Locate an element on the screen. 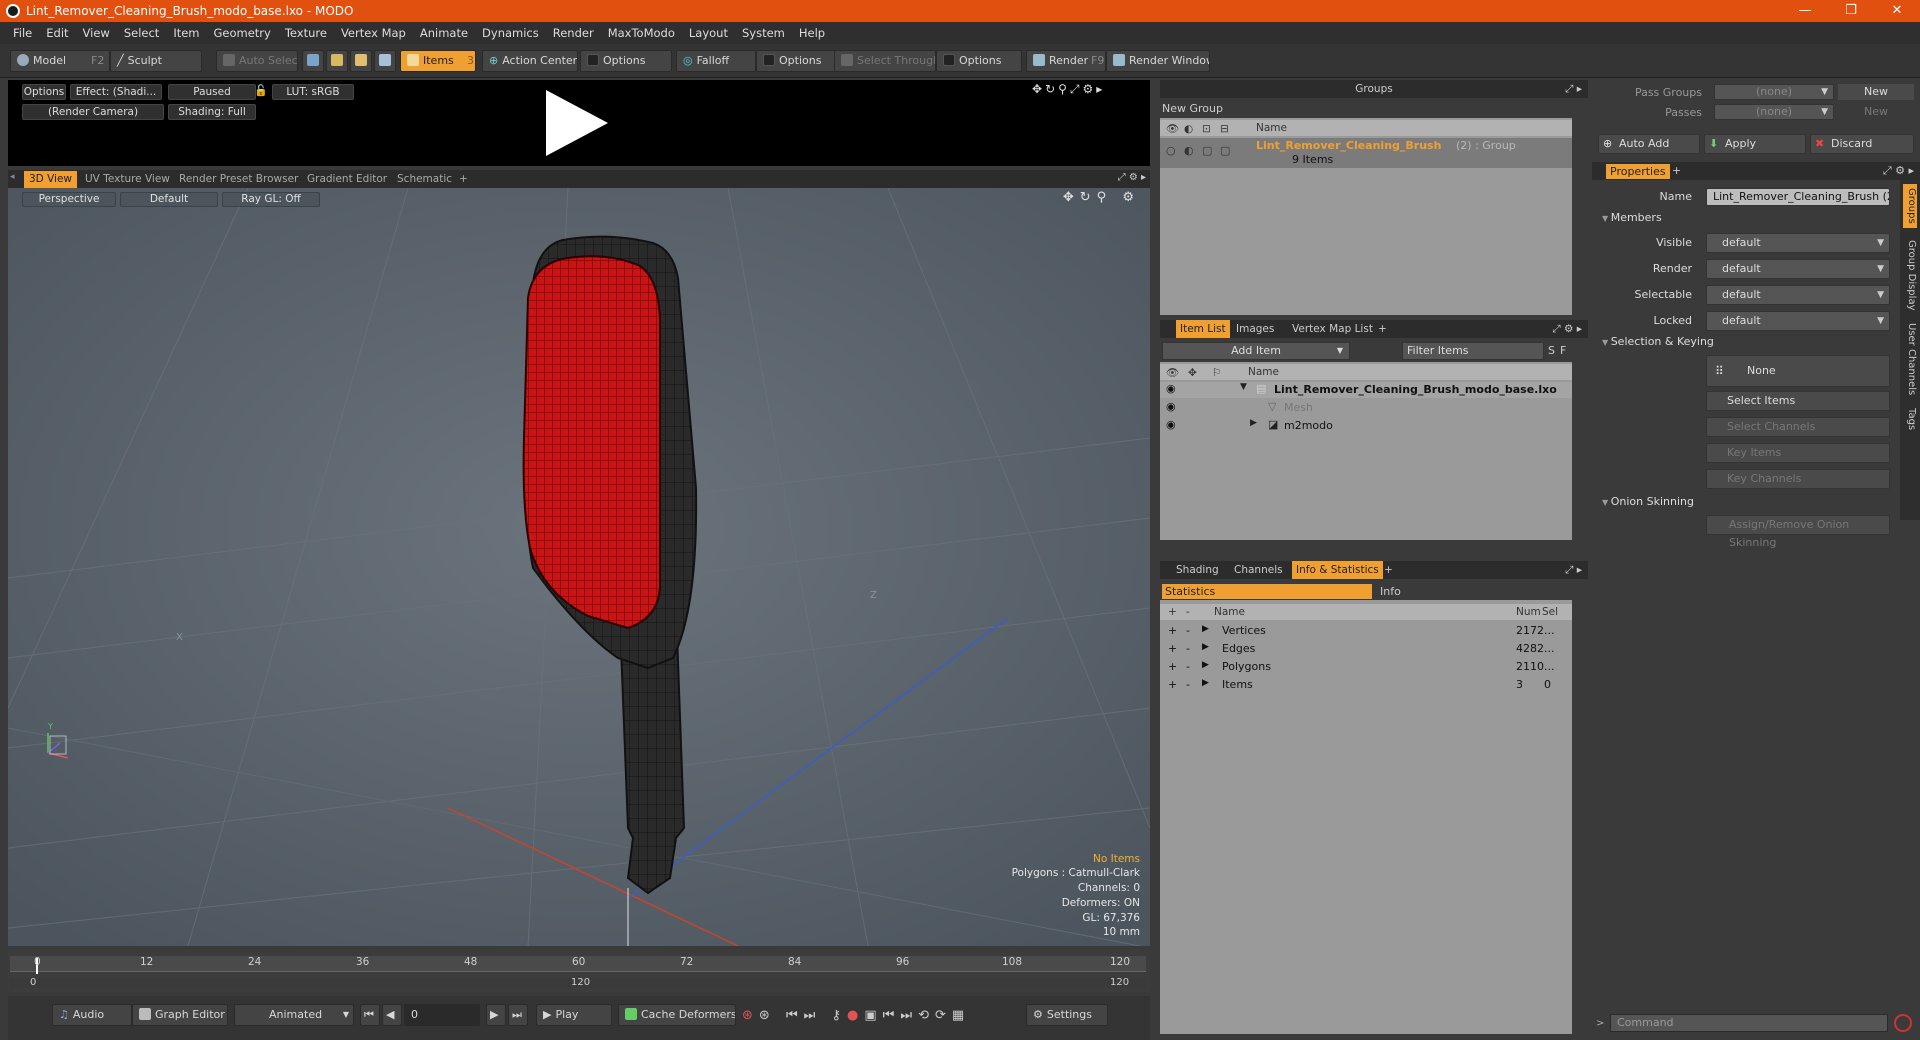 The width and height of the screenshot is (1920, 1040). selection-none-button: ⠿ None is located at coordinates (1798, 371).